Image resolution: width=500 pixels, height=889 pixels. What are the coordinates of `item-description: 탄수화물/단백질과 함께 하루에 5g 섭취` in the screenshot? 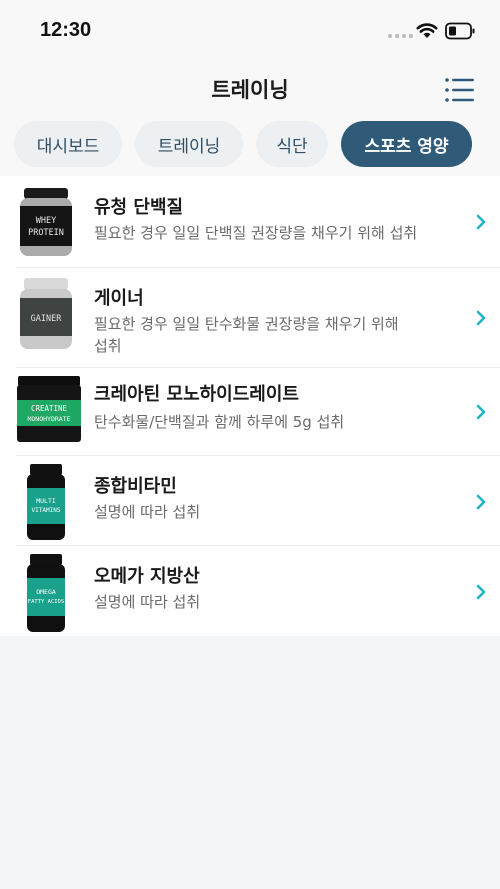 It's located at (219, 422).